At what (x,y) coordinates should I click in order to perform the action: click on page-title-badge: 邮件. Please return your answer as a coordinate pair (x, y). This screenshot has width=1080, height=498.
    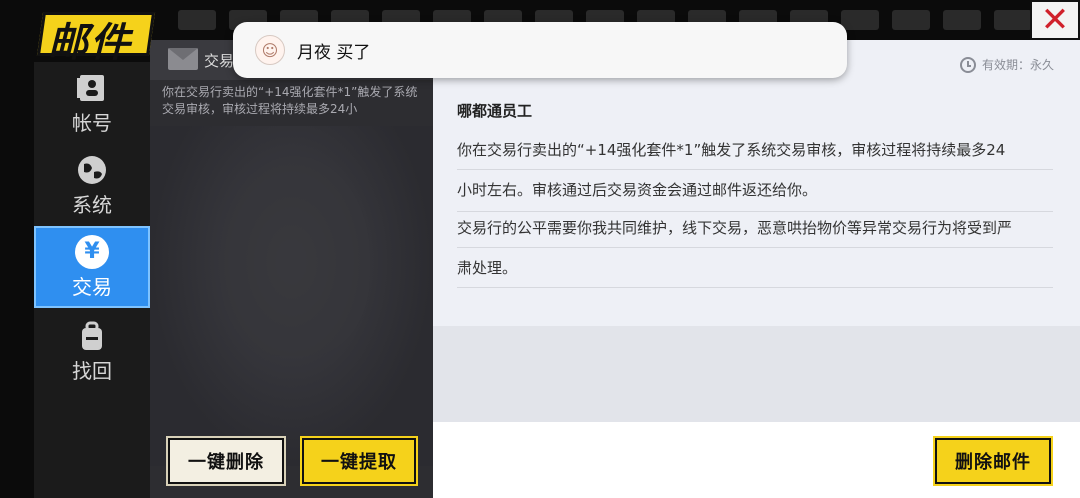
    Looking at the image, I should click on (96, 36).